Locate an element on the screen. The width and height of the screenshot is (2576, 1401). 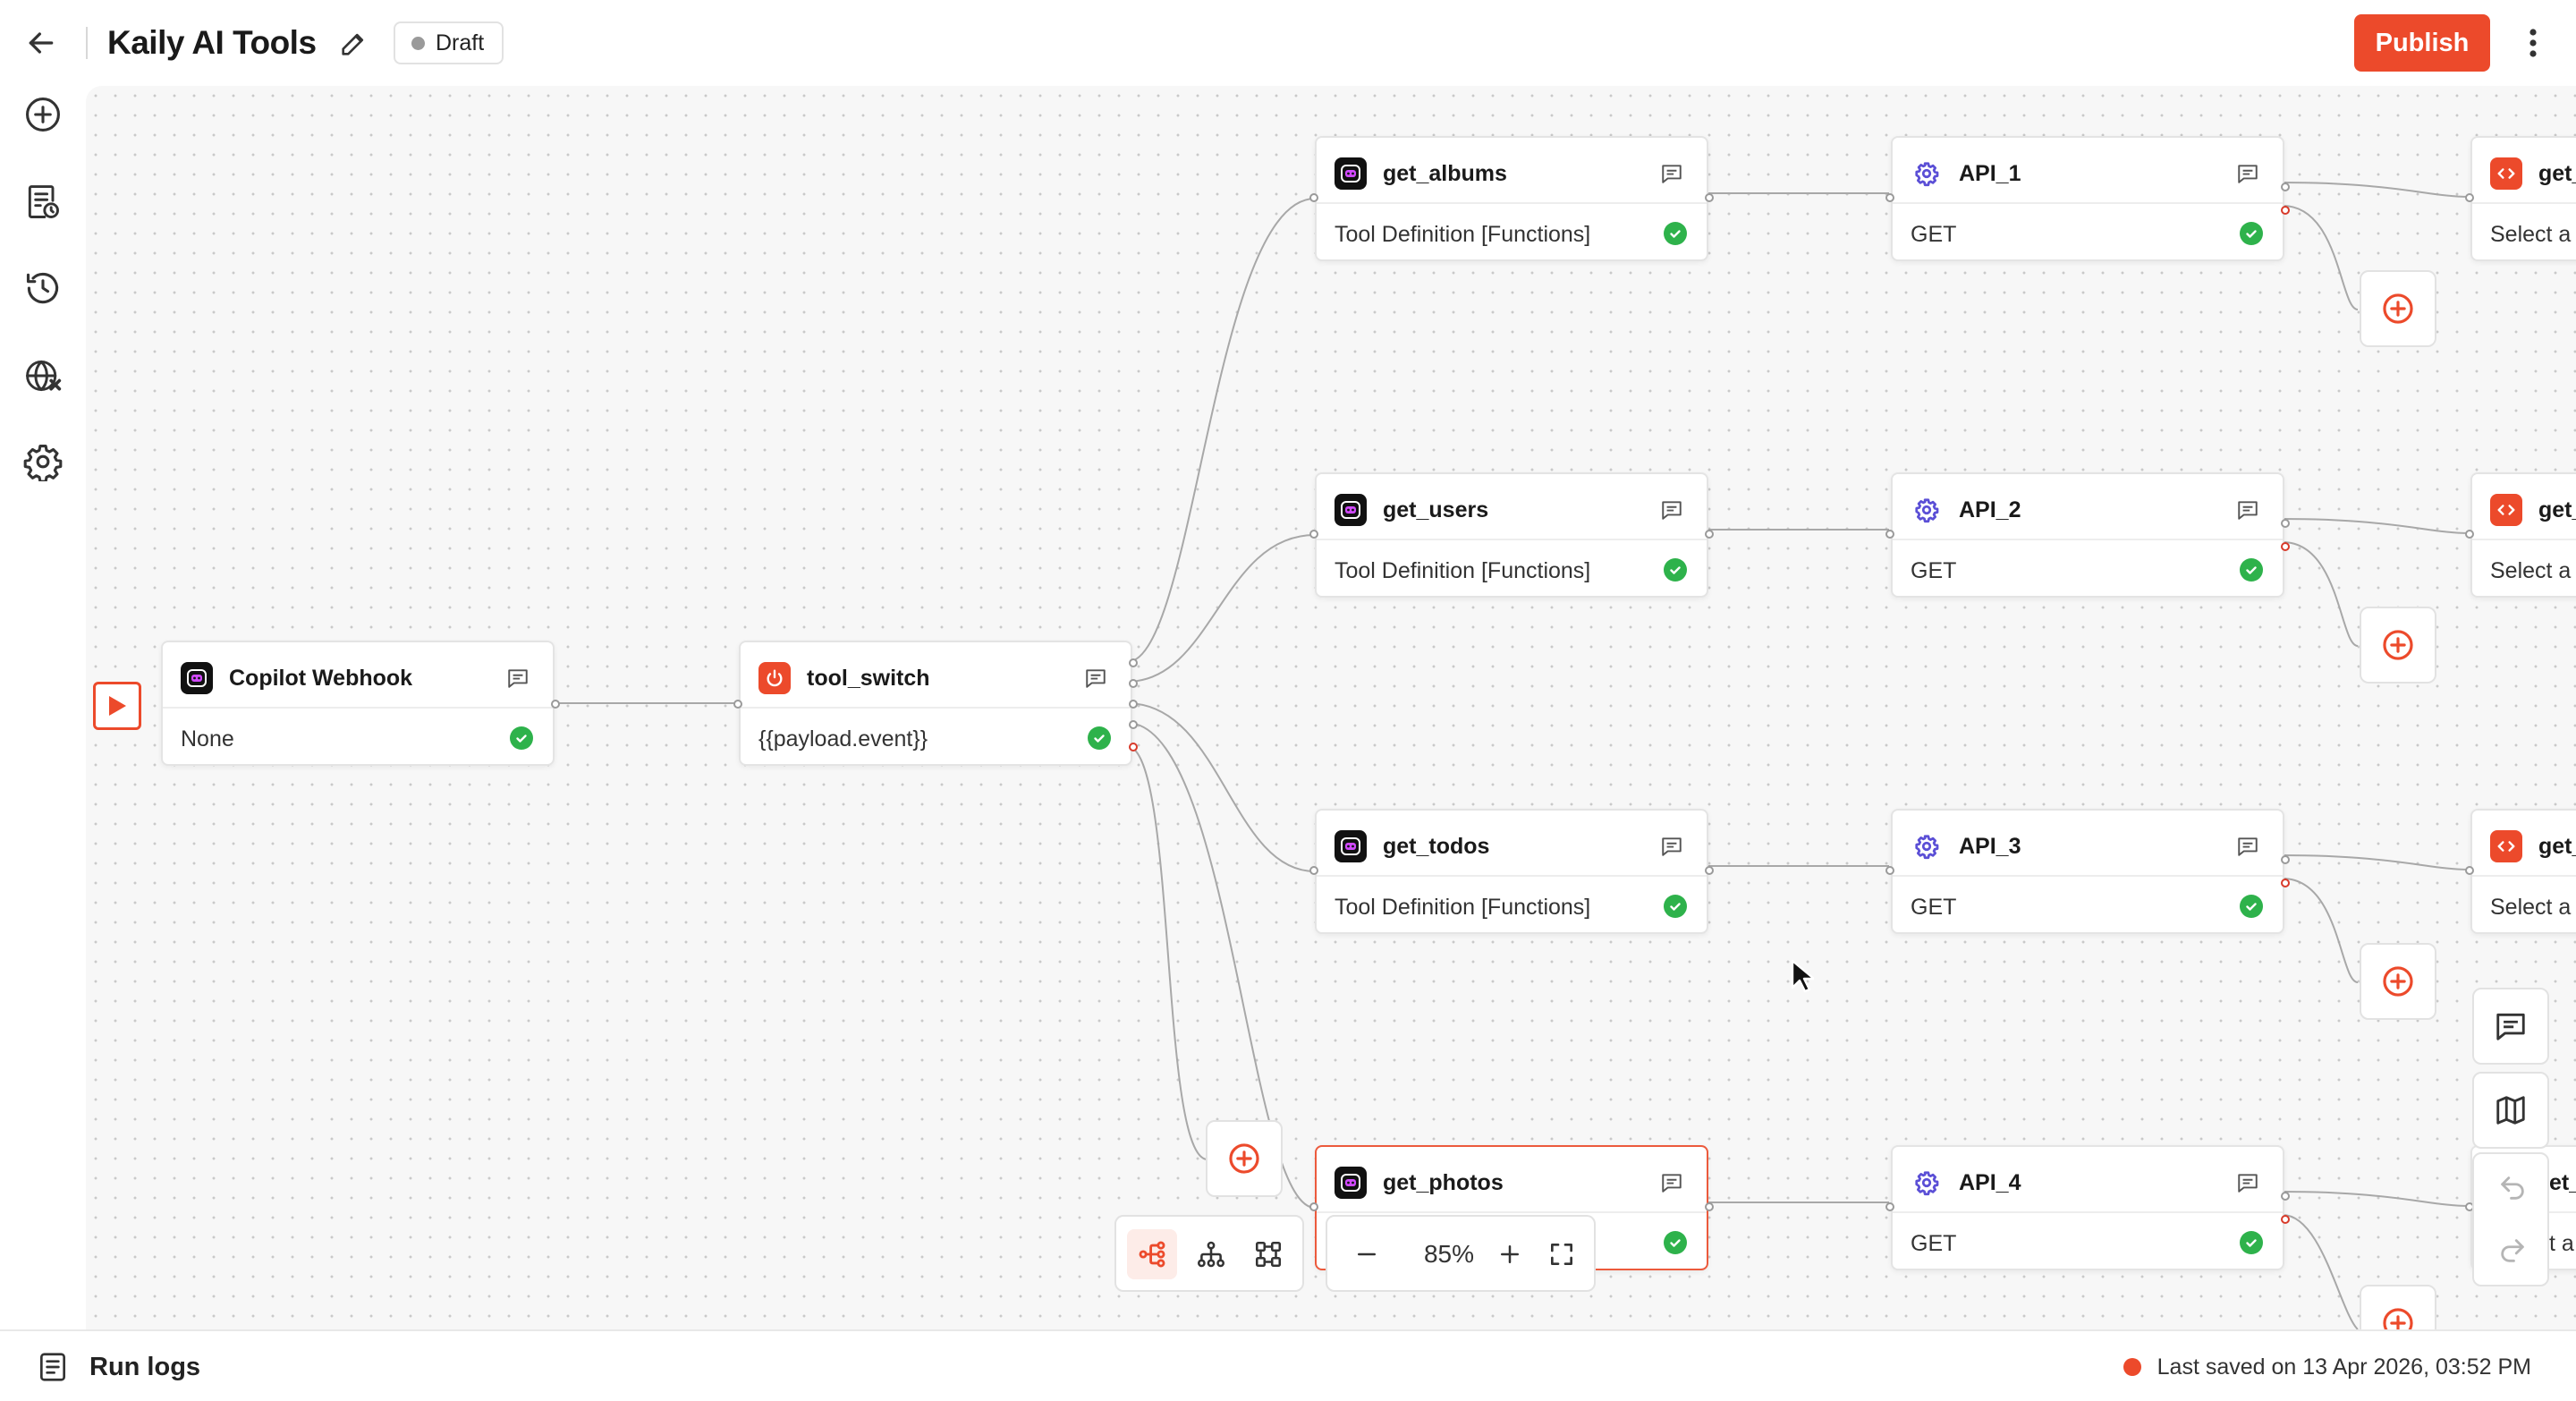
node-partial-get-3: get_ Select a is located at coordinates (2520, 871).